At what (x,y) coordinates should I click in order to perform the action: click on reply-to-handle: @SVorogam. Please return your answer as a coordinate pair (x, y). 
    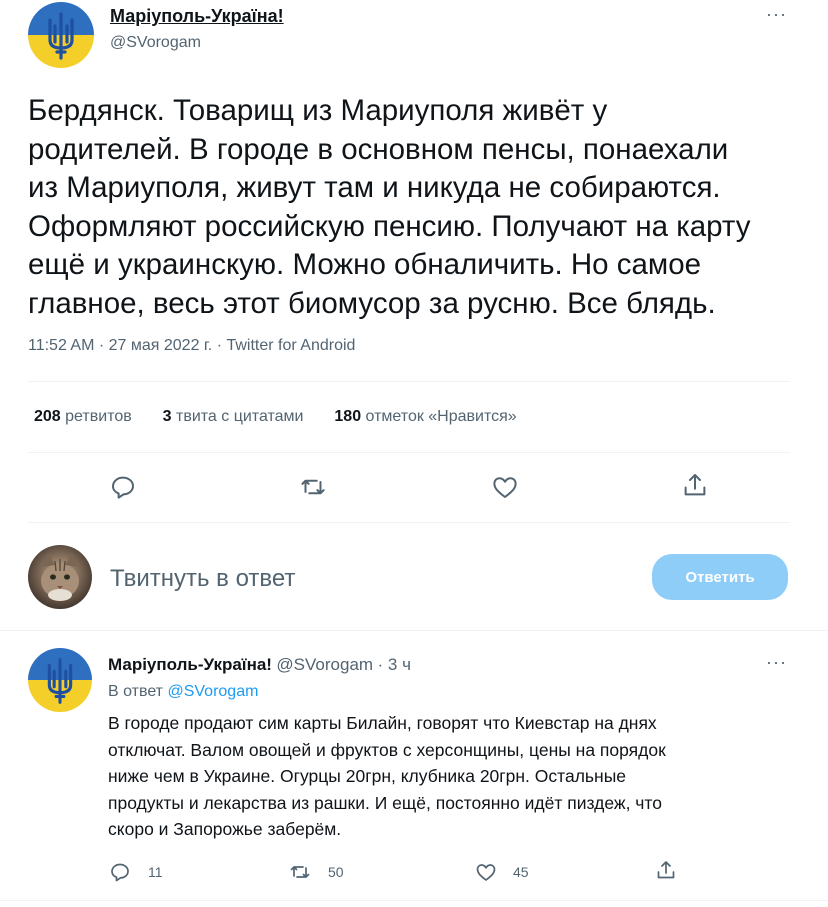
    Looking at the image, I should click on (212, 691).